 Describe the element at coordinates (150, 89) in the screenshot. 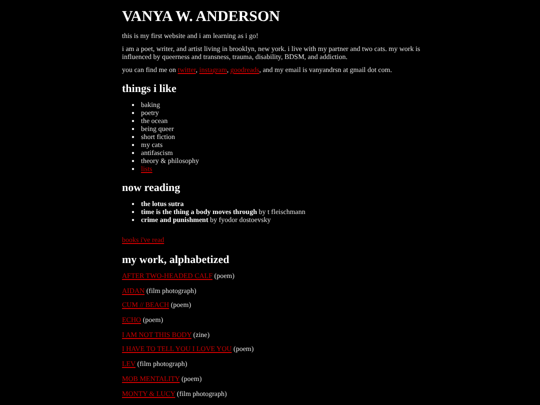

I see `section-heading: things i like` at that location.